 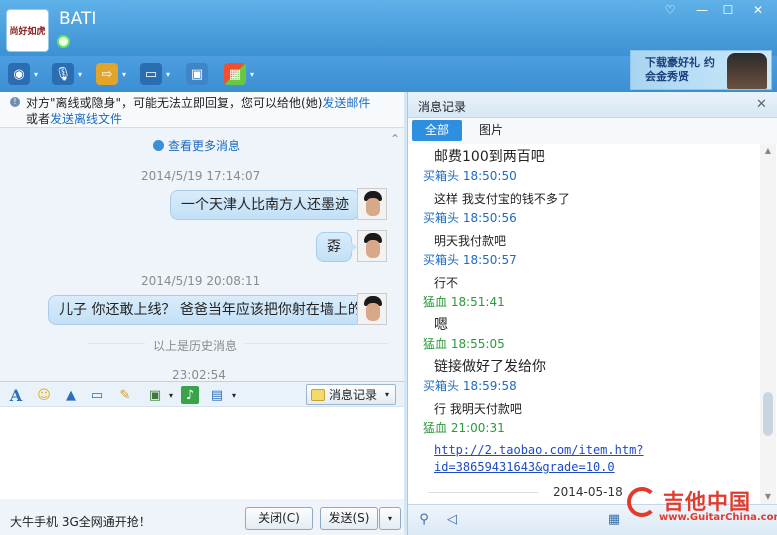 I want to click on promo-text: 大牛手机 3G全网通开抢！, so click(x=80, y=521).